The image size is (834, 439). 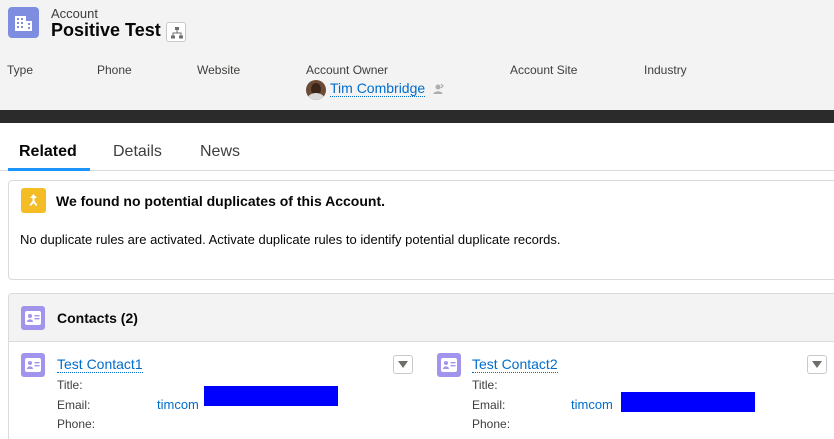 What do you see at coordinates (23, 22) in the screenshot?
I see `account-building-icon` at bounding box center [23, 22].